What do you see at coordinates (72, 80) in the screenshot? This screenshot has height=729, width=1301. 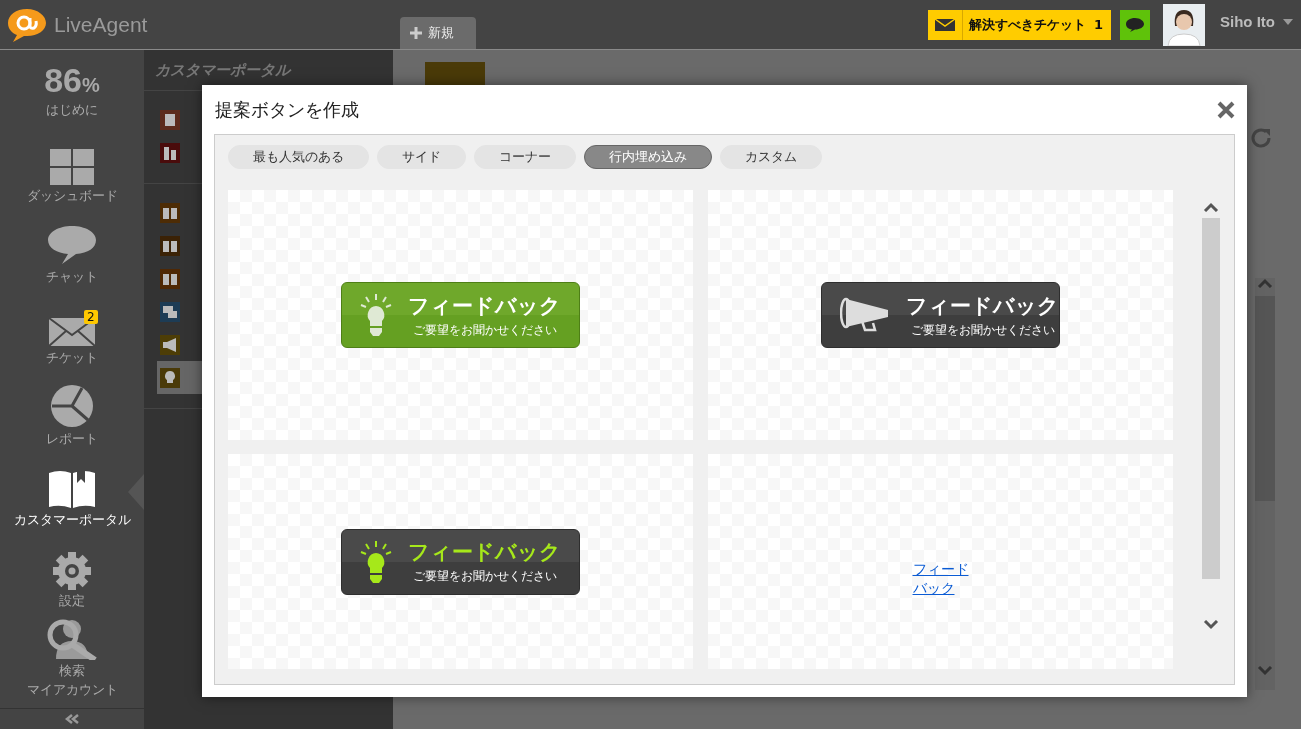 I see `progress-percent: 86%` at bounding box center [72, 80].